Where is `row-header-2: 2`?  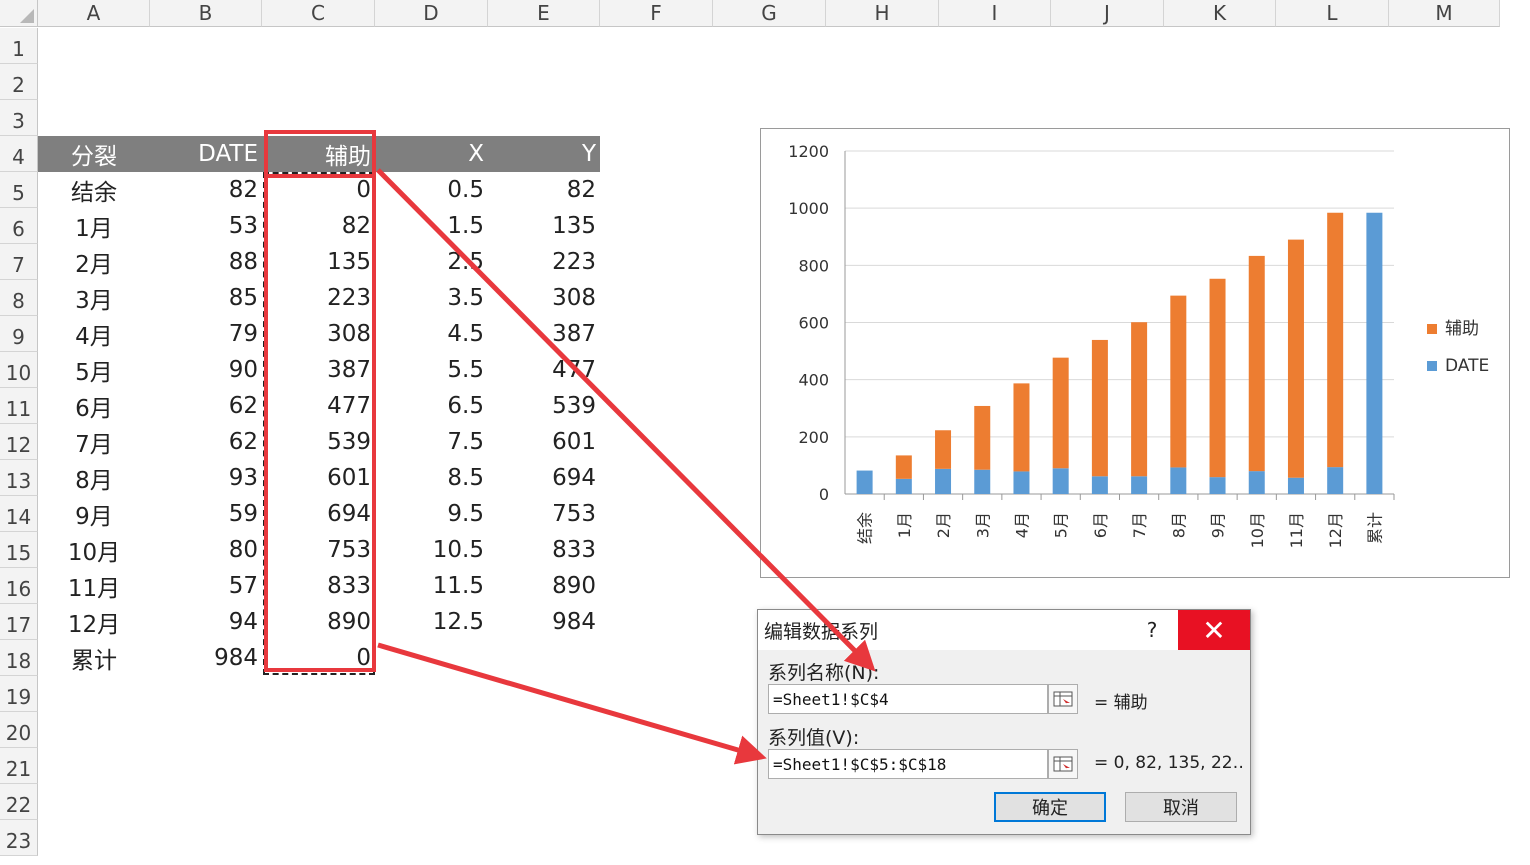
row-header-2: 2 is located at coordinates (19, 82).